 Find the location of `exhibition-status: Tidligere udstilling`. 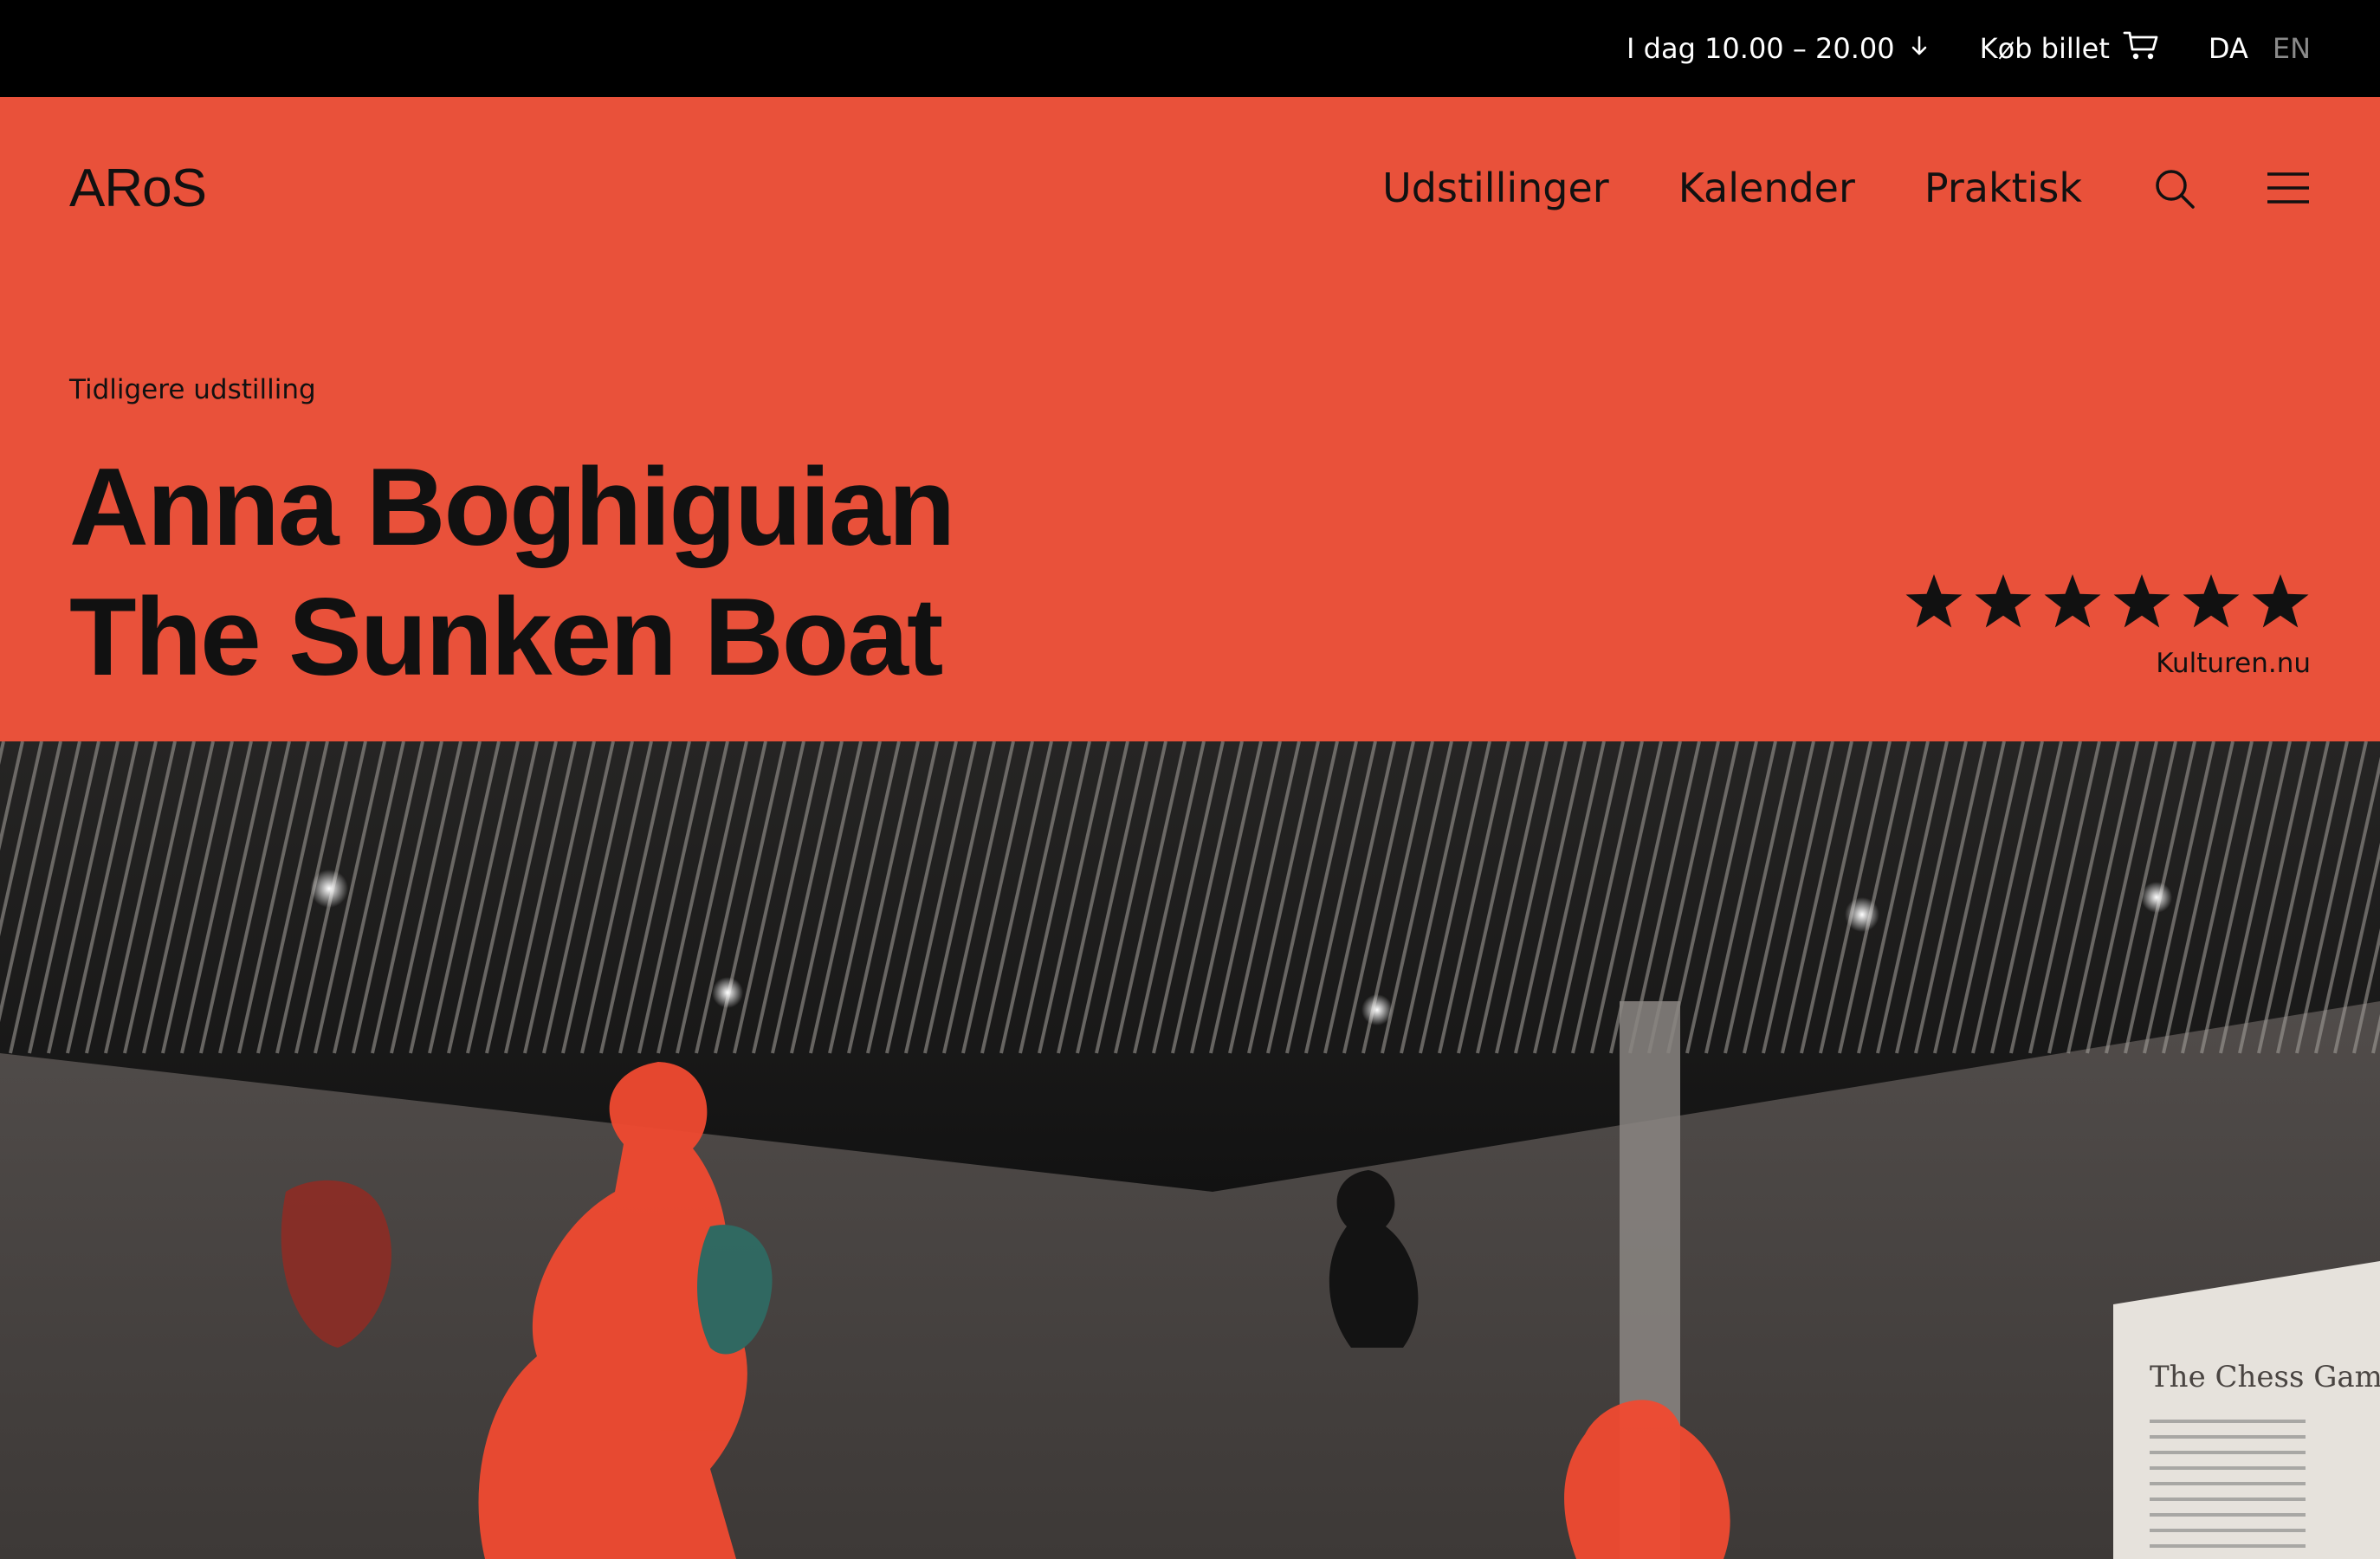

exhibition-status: Tidligere udstilling is located at coordinates (192, 389).